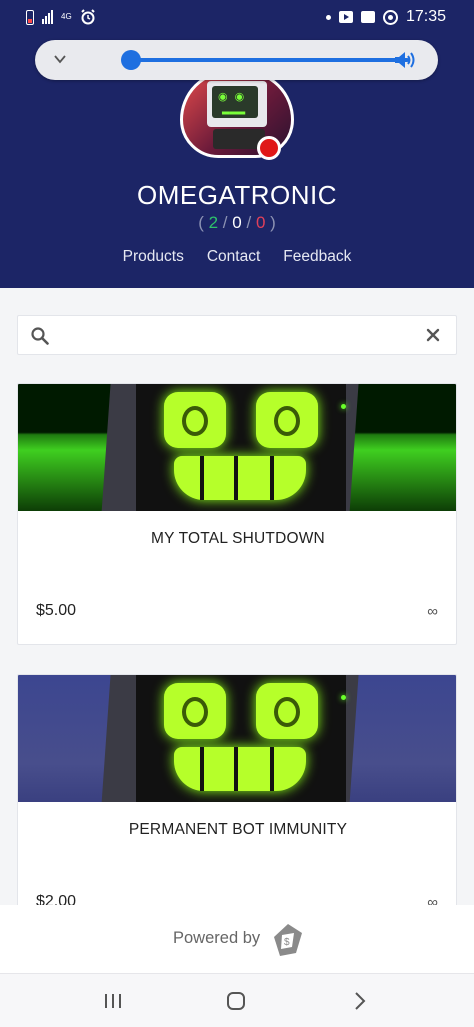 This screenshot has height=1027, width=474. What do you see at coordinates (217, 938) in the screenshot?
I see `powered-by-text: Powered by` at bounding box center [217, 938].